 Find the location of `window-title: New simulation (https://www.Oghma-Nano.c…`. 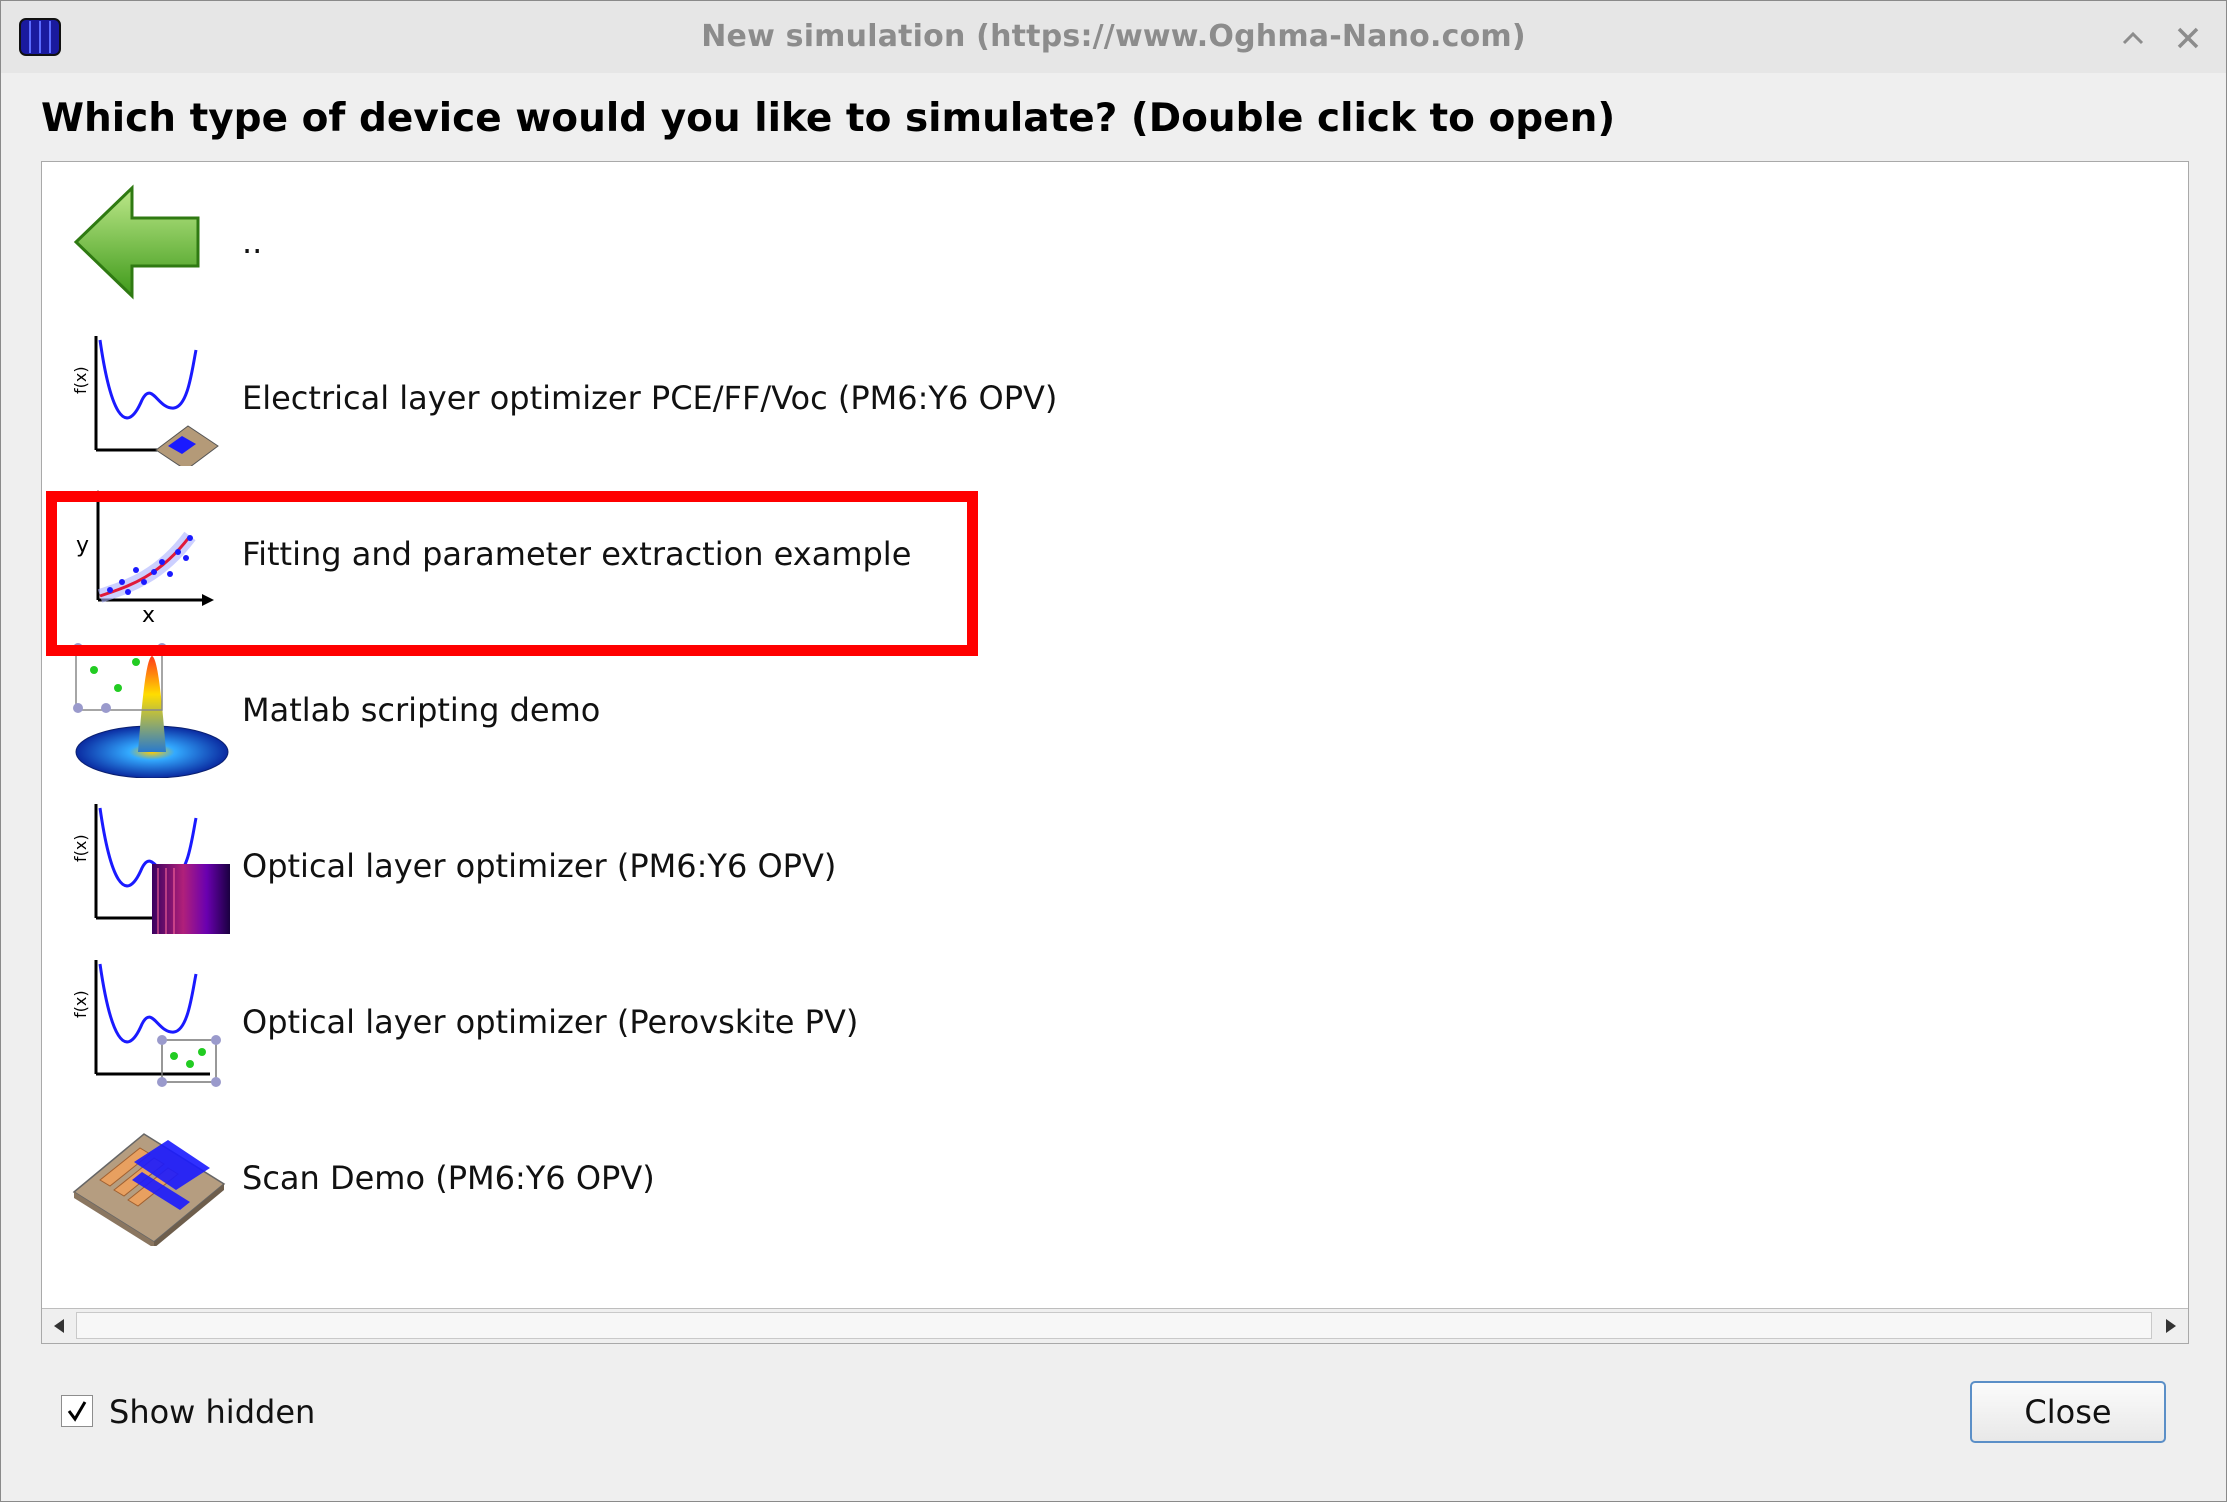

window-title: New simulation (https://www.Oghma-Nano.c… is located at coordinates (1113, 36).